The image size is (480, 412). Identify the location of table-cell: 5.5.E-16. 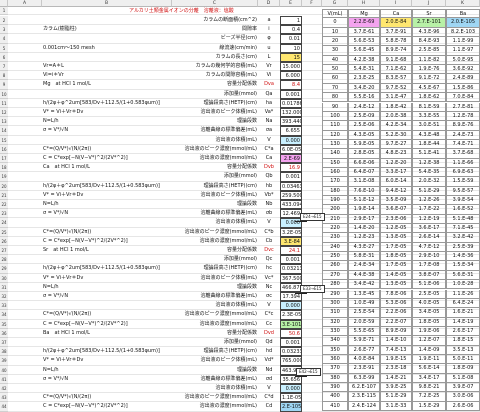
(364, 98).